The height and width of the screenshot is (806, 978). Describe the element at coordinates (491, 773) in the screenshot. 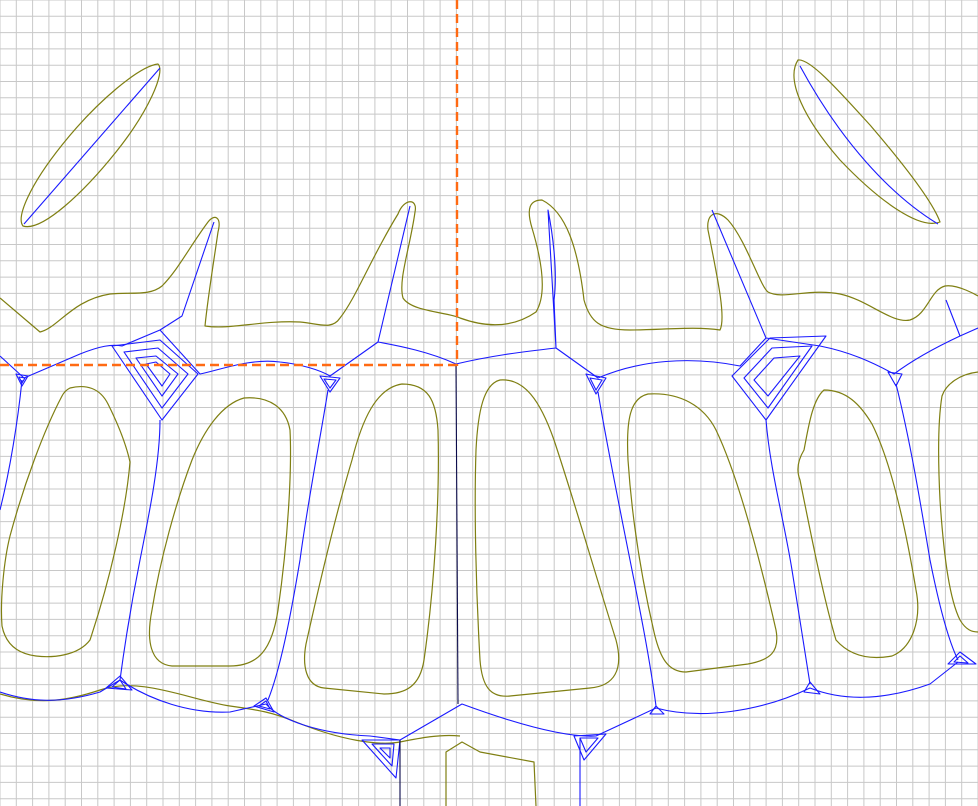

I see `stem-contour` at that location.